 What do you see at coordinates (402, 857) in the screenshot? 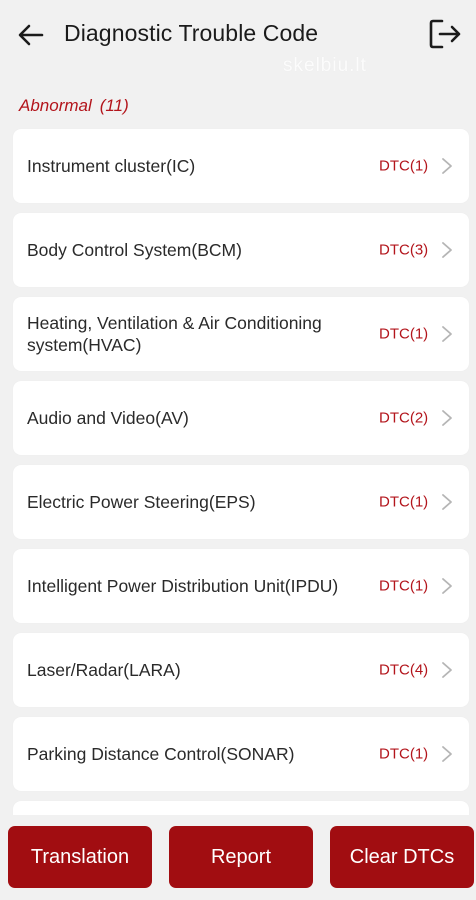
I see `clear-dtcs-button: Clear DTCs` at bounding box center [402, 857].